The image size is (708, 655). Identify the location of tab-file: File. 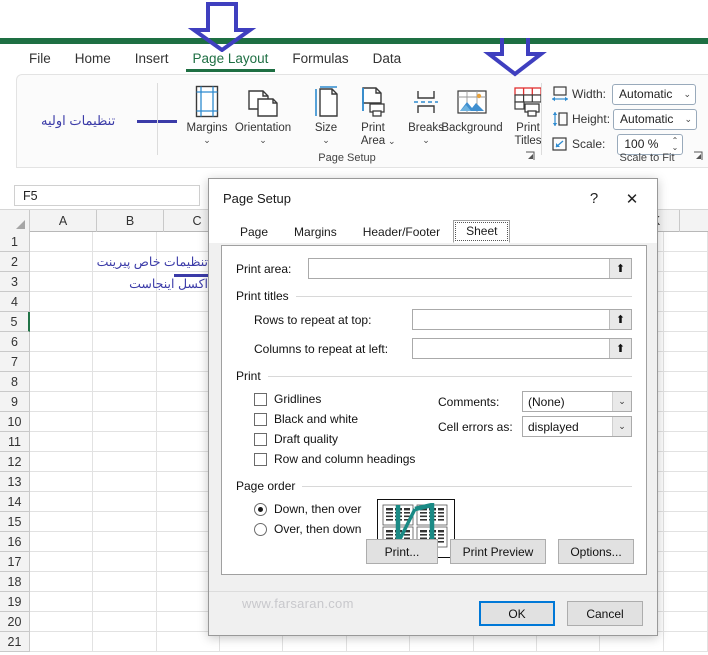
(40, 58).